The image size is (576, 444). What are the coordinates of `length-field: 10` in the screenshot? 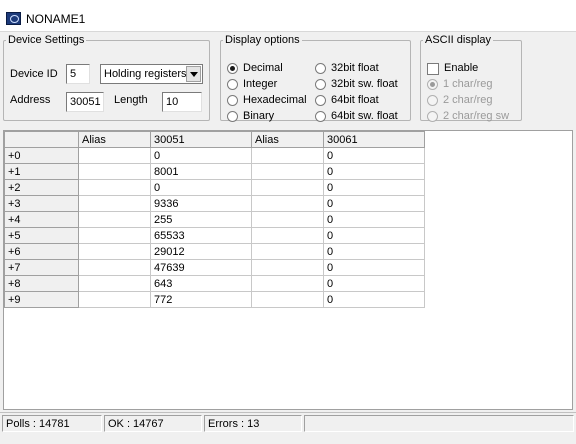 It's located at (182, 102).